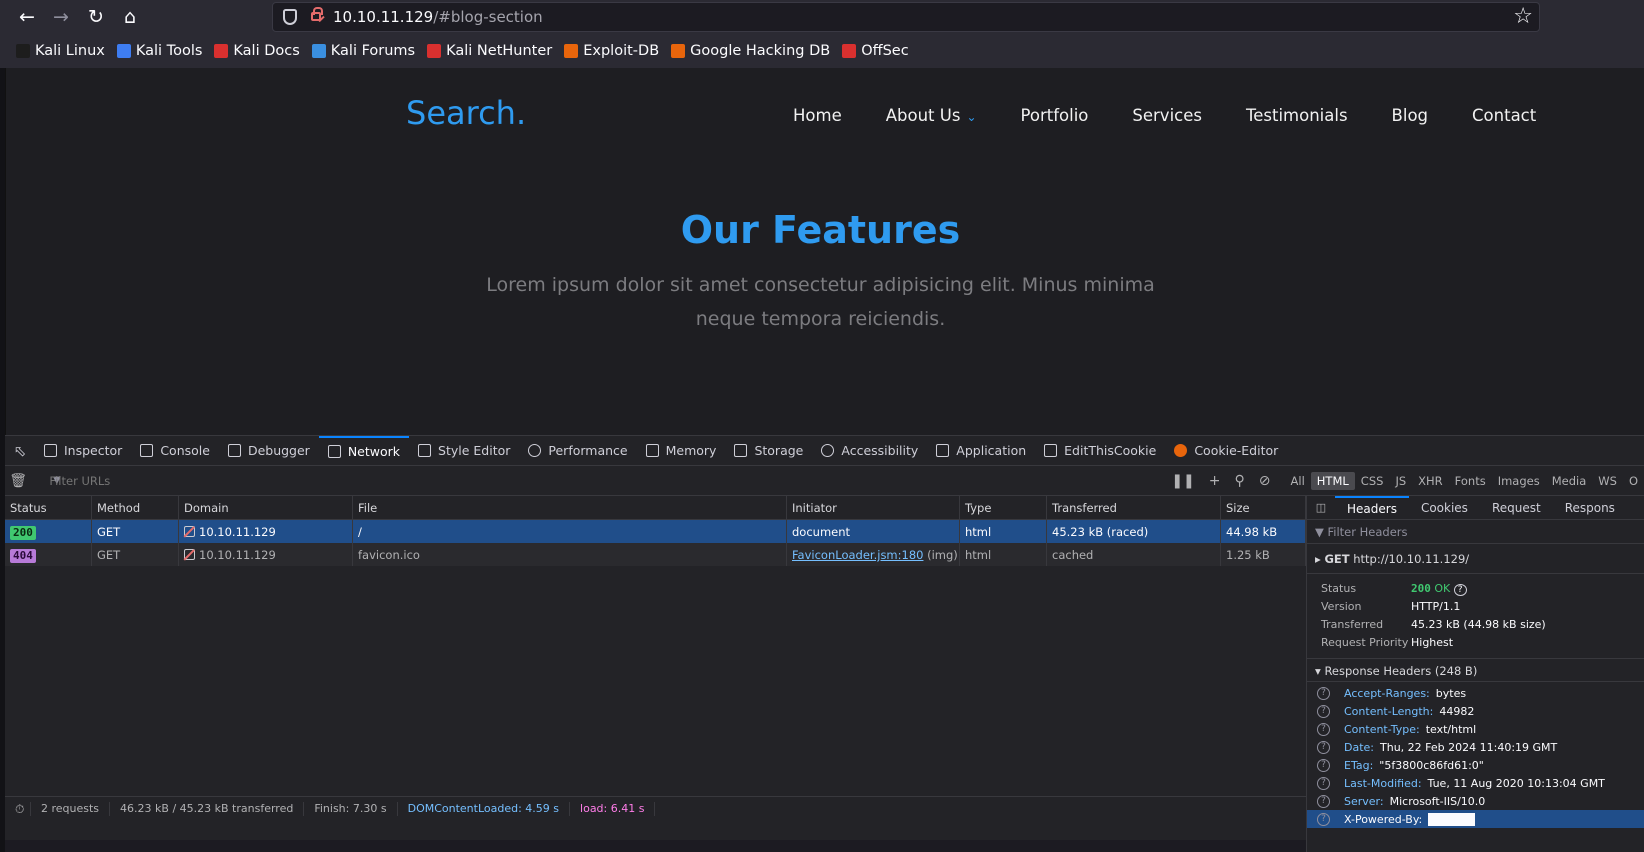 This screenshot has width=1644, height=852. What do you see at coordinates (873, 507) in the screenshot?
I see `column-header-initiator: Initiator` at bounding box center [873, 507].